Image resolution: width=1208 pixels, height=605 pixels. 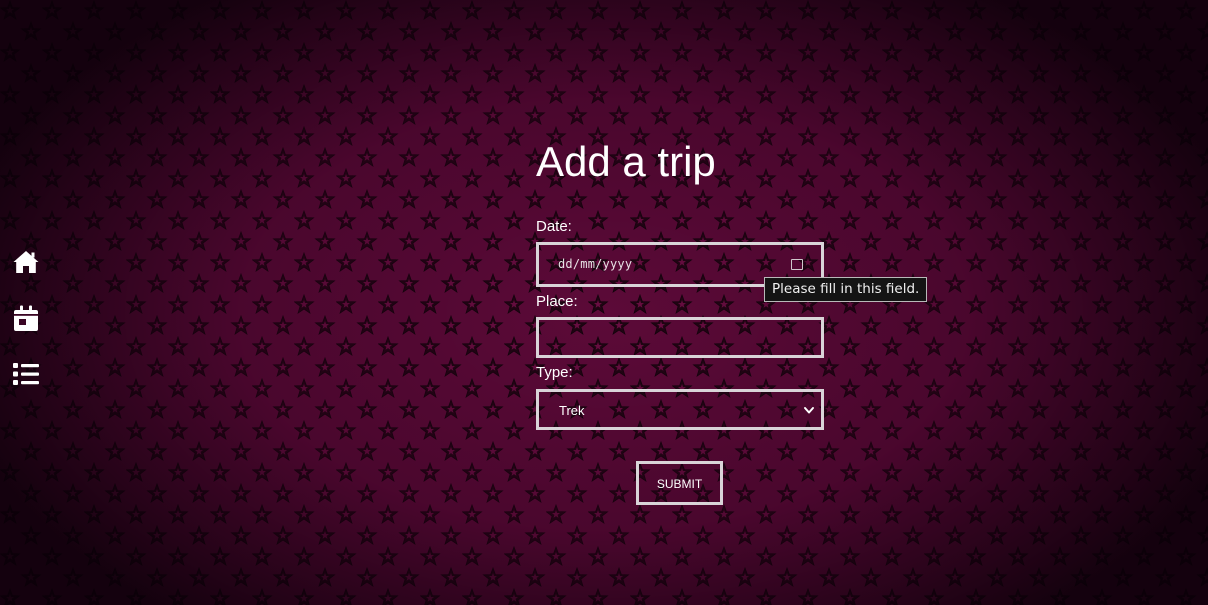 I want to click on date-placeholder: dd/mm/yyyy, so click(x=595, y=264).